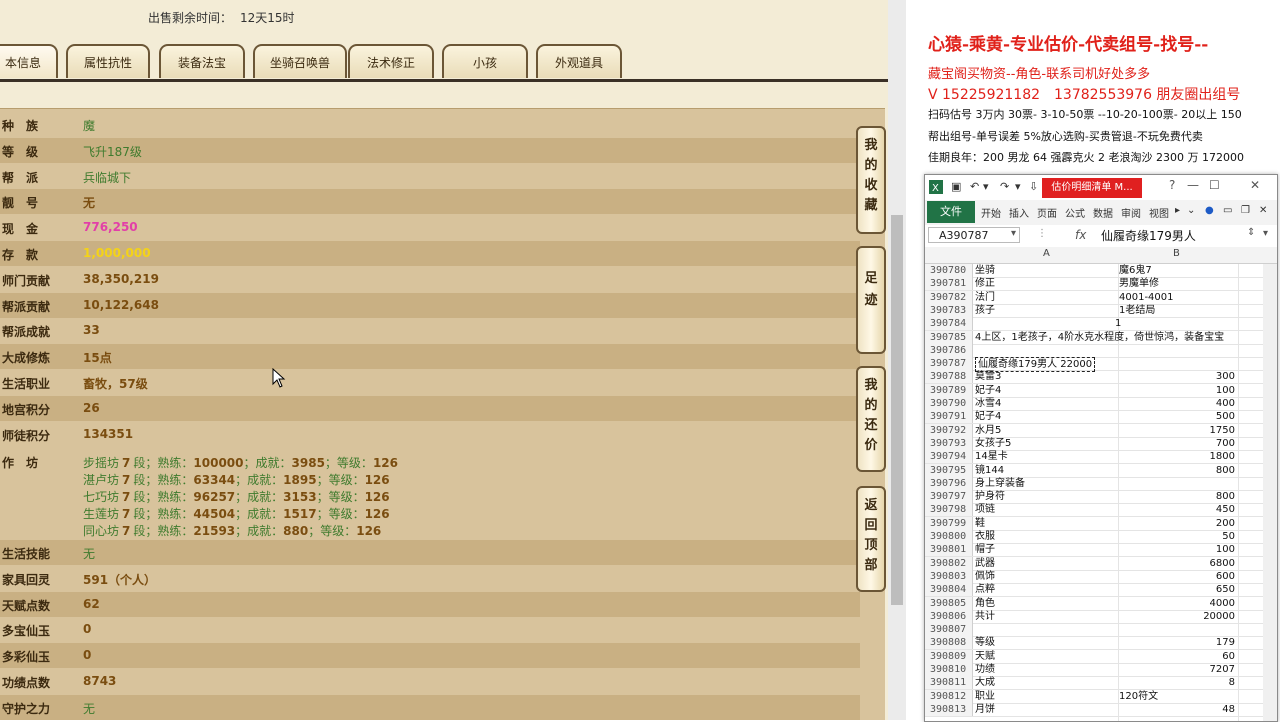 This screenshot has height=722, width=1280. I want to click on cell-b: 300, so click(1177, 376).